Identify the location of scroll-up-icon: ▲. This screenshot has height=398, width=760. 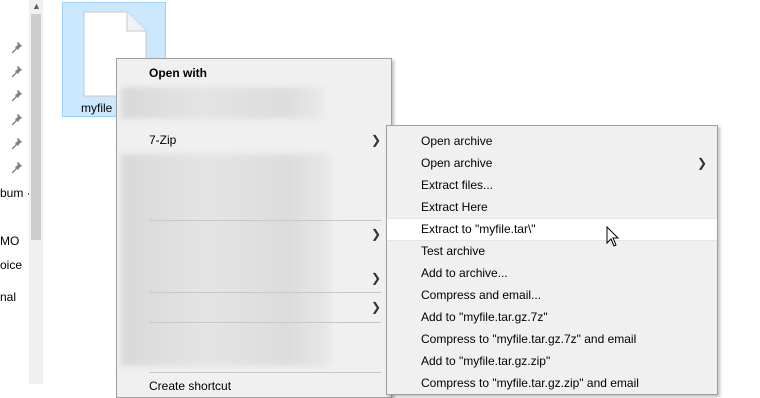
(36, 6).